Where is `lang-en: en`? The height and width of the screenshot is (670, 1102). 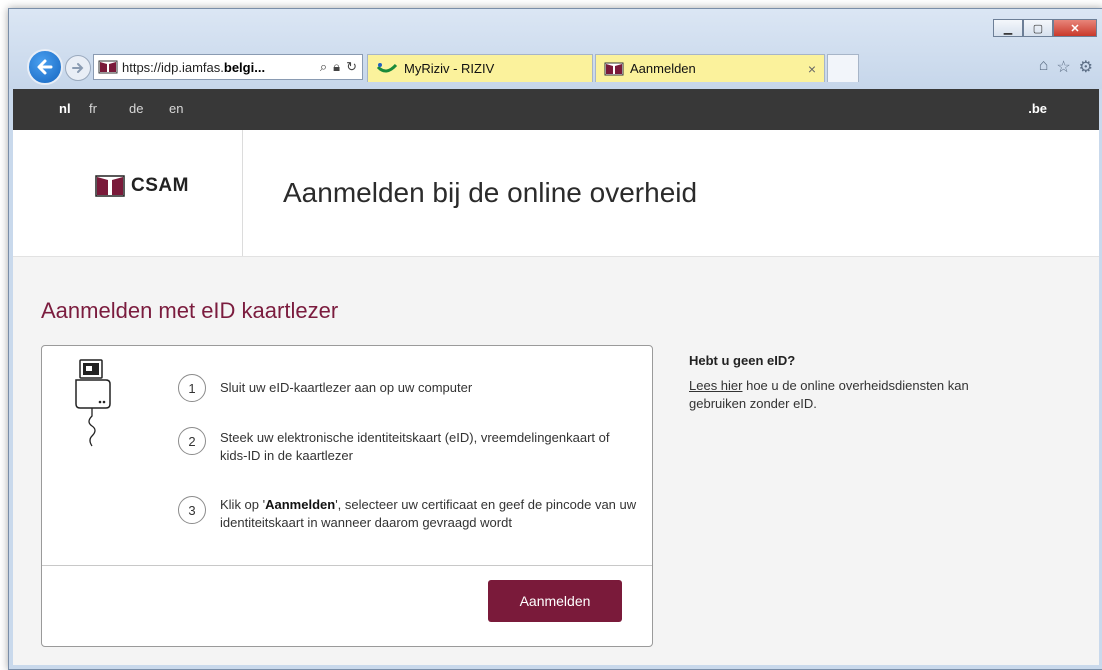 lang-en: en is located at coordinates (176, 108).